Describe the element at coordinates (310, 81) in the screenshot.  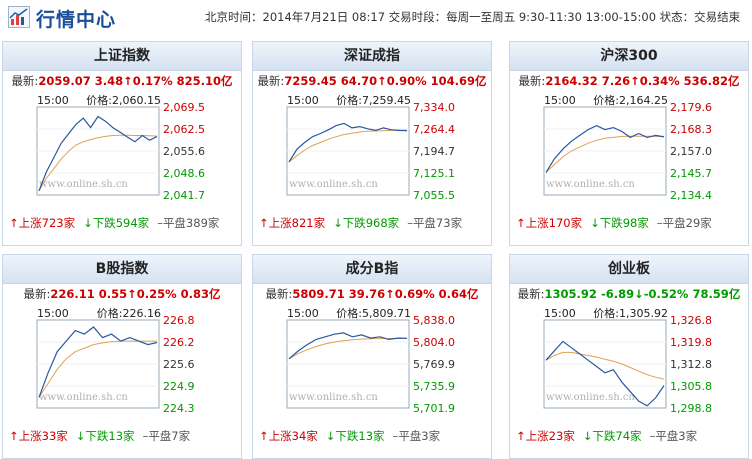
I see `latest-value: 7259.45` at that location.